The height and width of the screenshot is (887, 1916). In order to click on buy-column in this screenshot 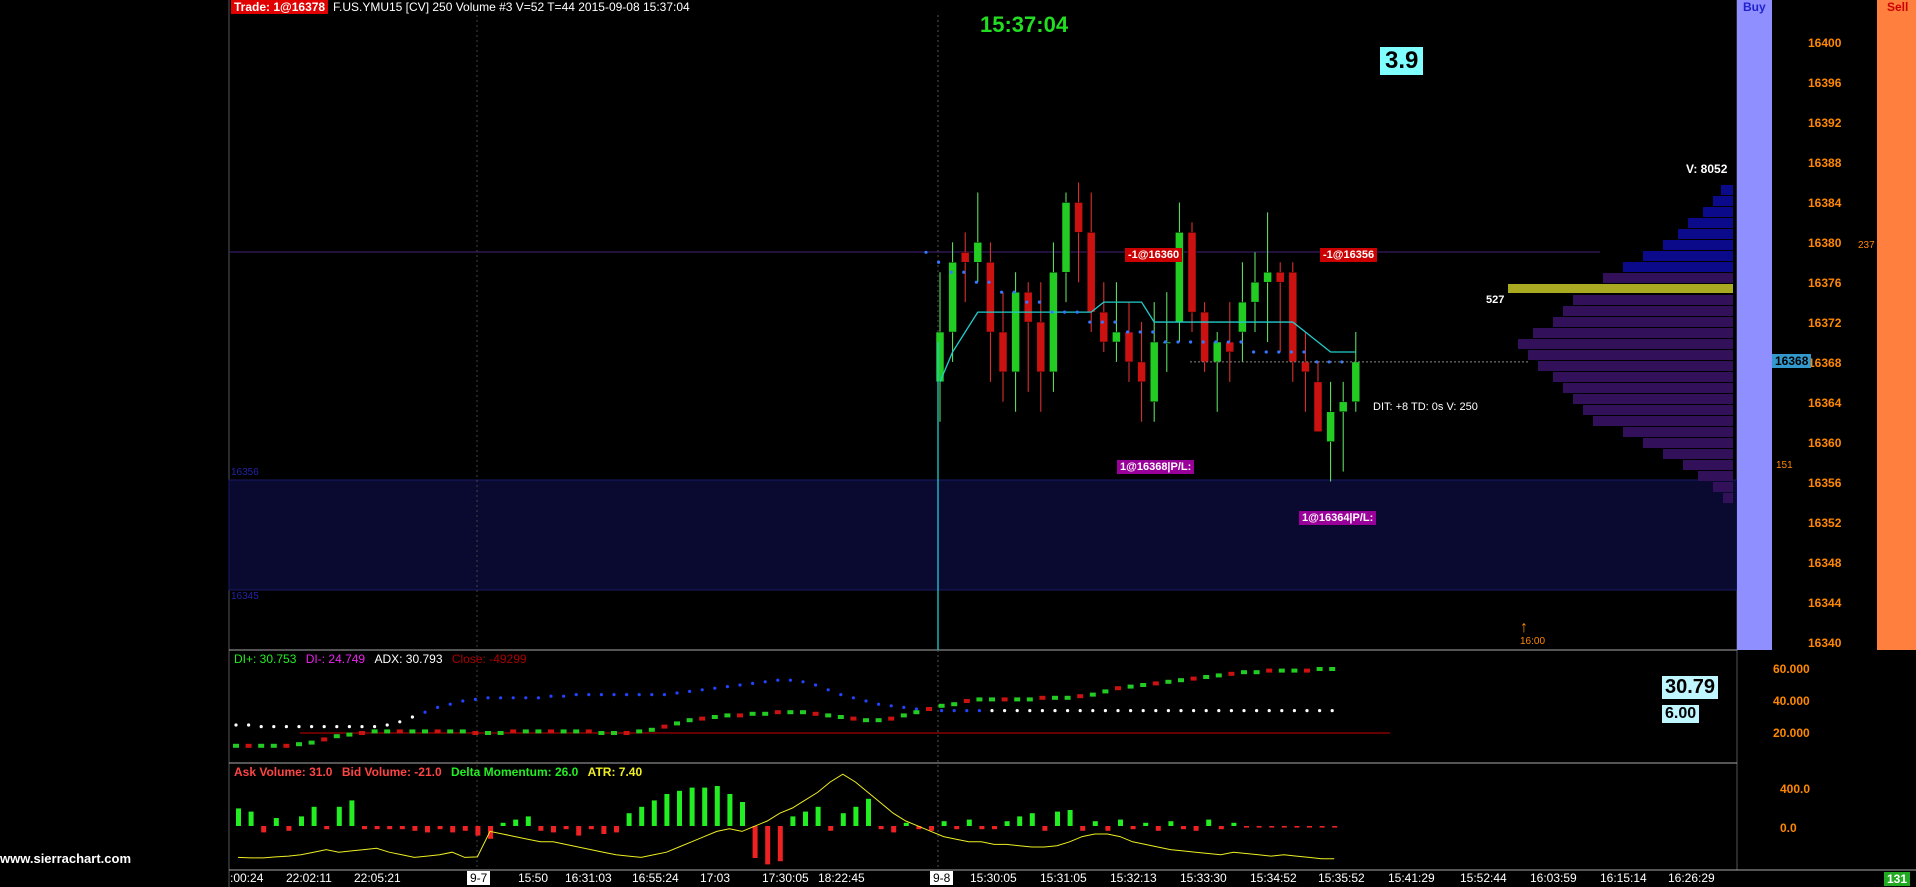, I will do `click(1754, 325)`.